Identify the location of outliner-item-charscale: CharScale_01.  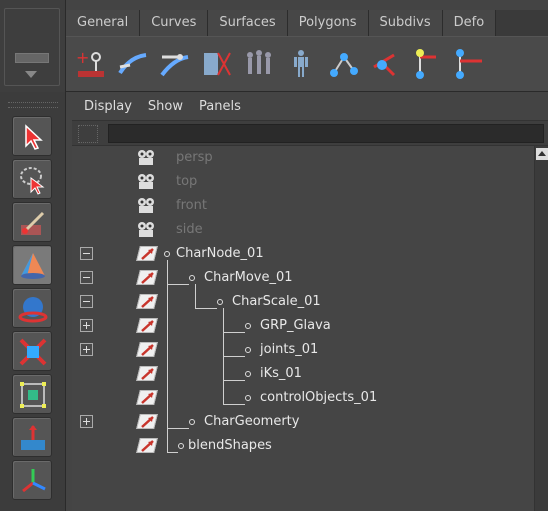
(303, 302).